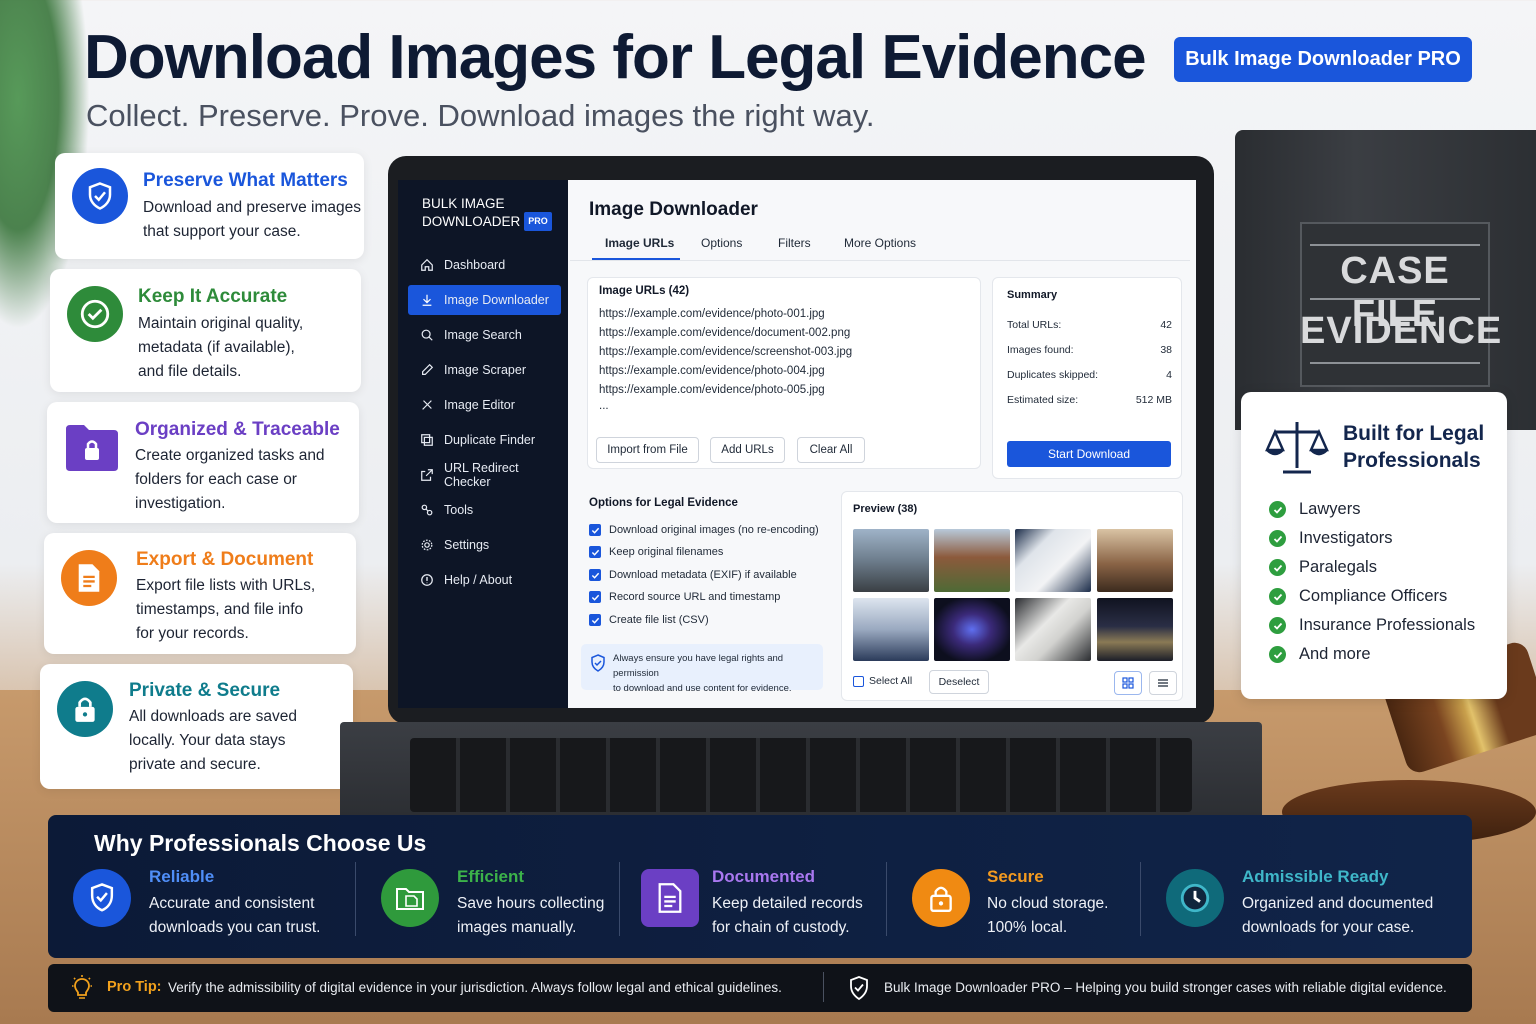 The height and width of the screenshot is (1024, 1536). Describe the element at coordinates (427, 545) in the screenshot. I see `gear-icon` at that location.